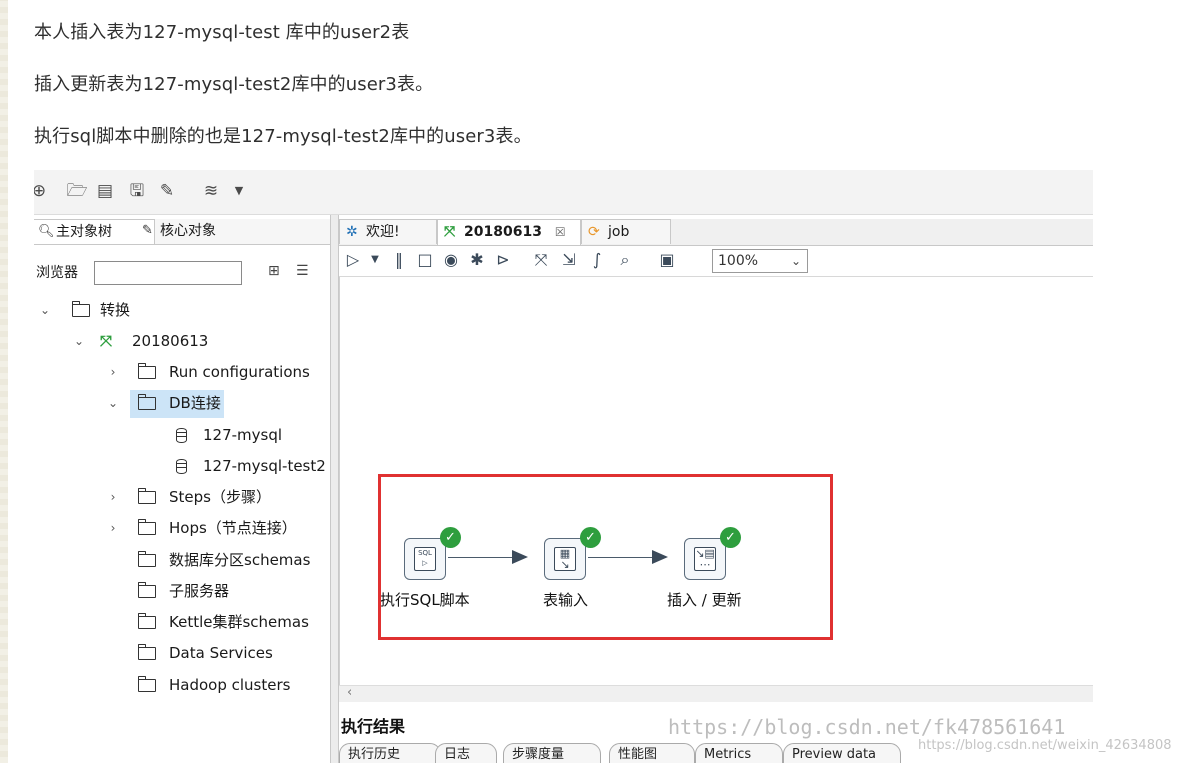 This screenshot has height=763, width=1197. I want to click on close-icon: ☒, so click(560, 232).